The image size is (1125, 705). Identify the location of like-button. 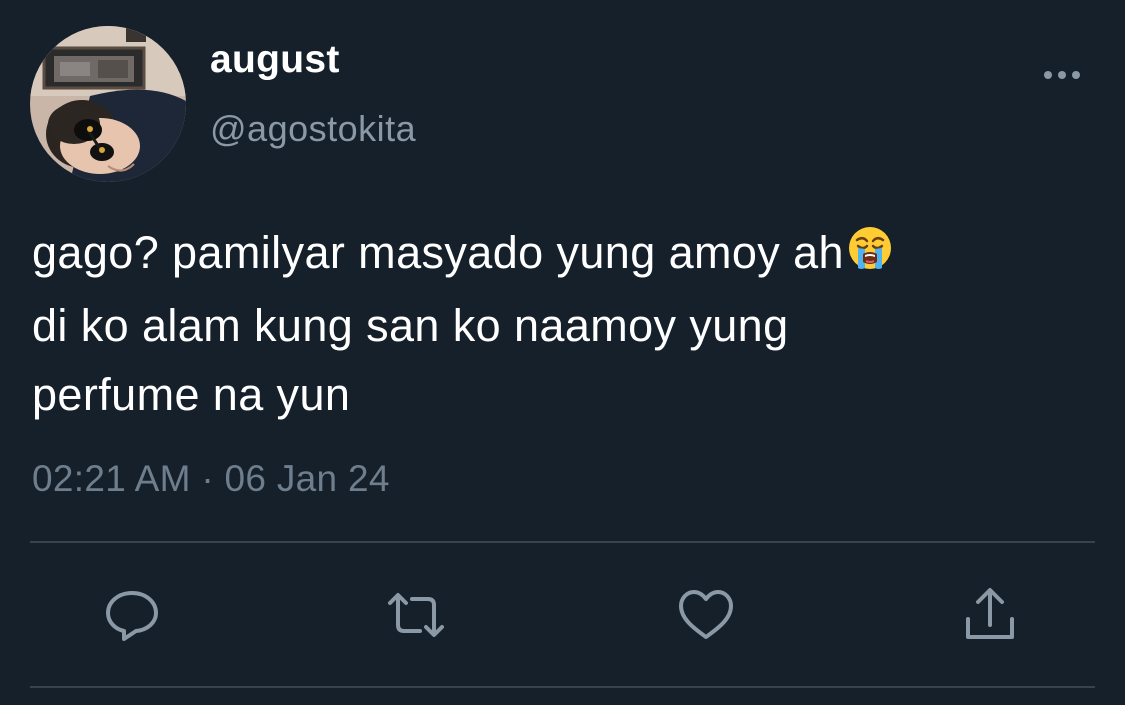
(706, 615).